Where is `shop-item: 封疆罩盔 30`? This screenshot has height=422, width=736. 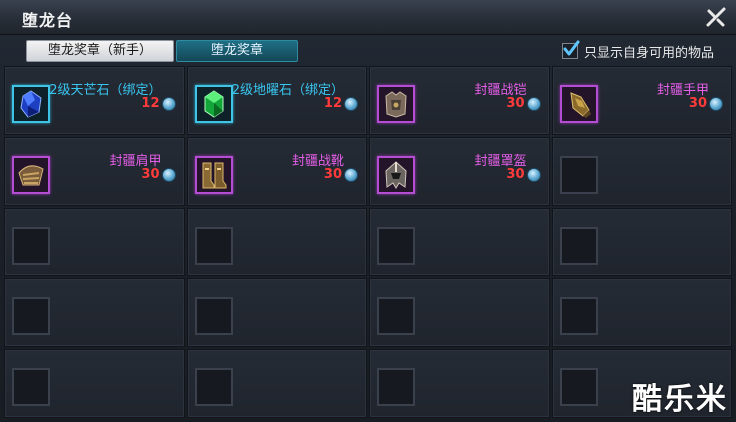 shop-item: 封疆罩盔 30 is located at coordinates (459, 171).